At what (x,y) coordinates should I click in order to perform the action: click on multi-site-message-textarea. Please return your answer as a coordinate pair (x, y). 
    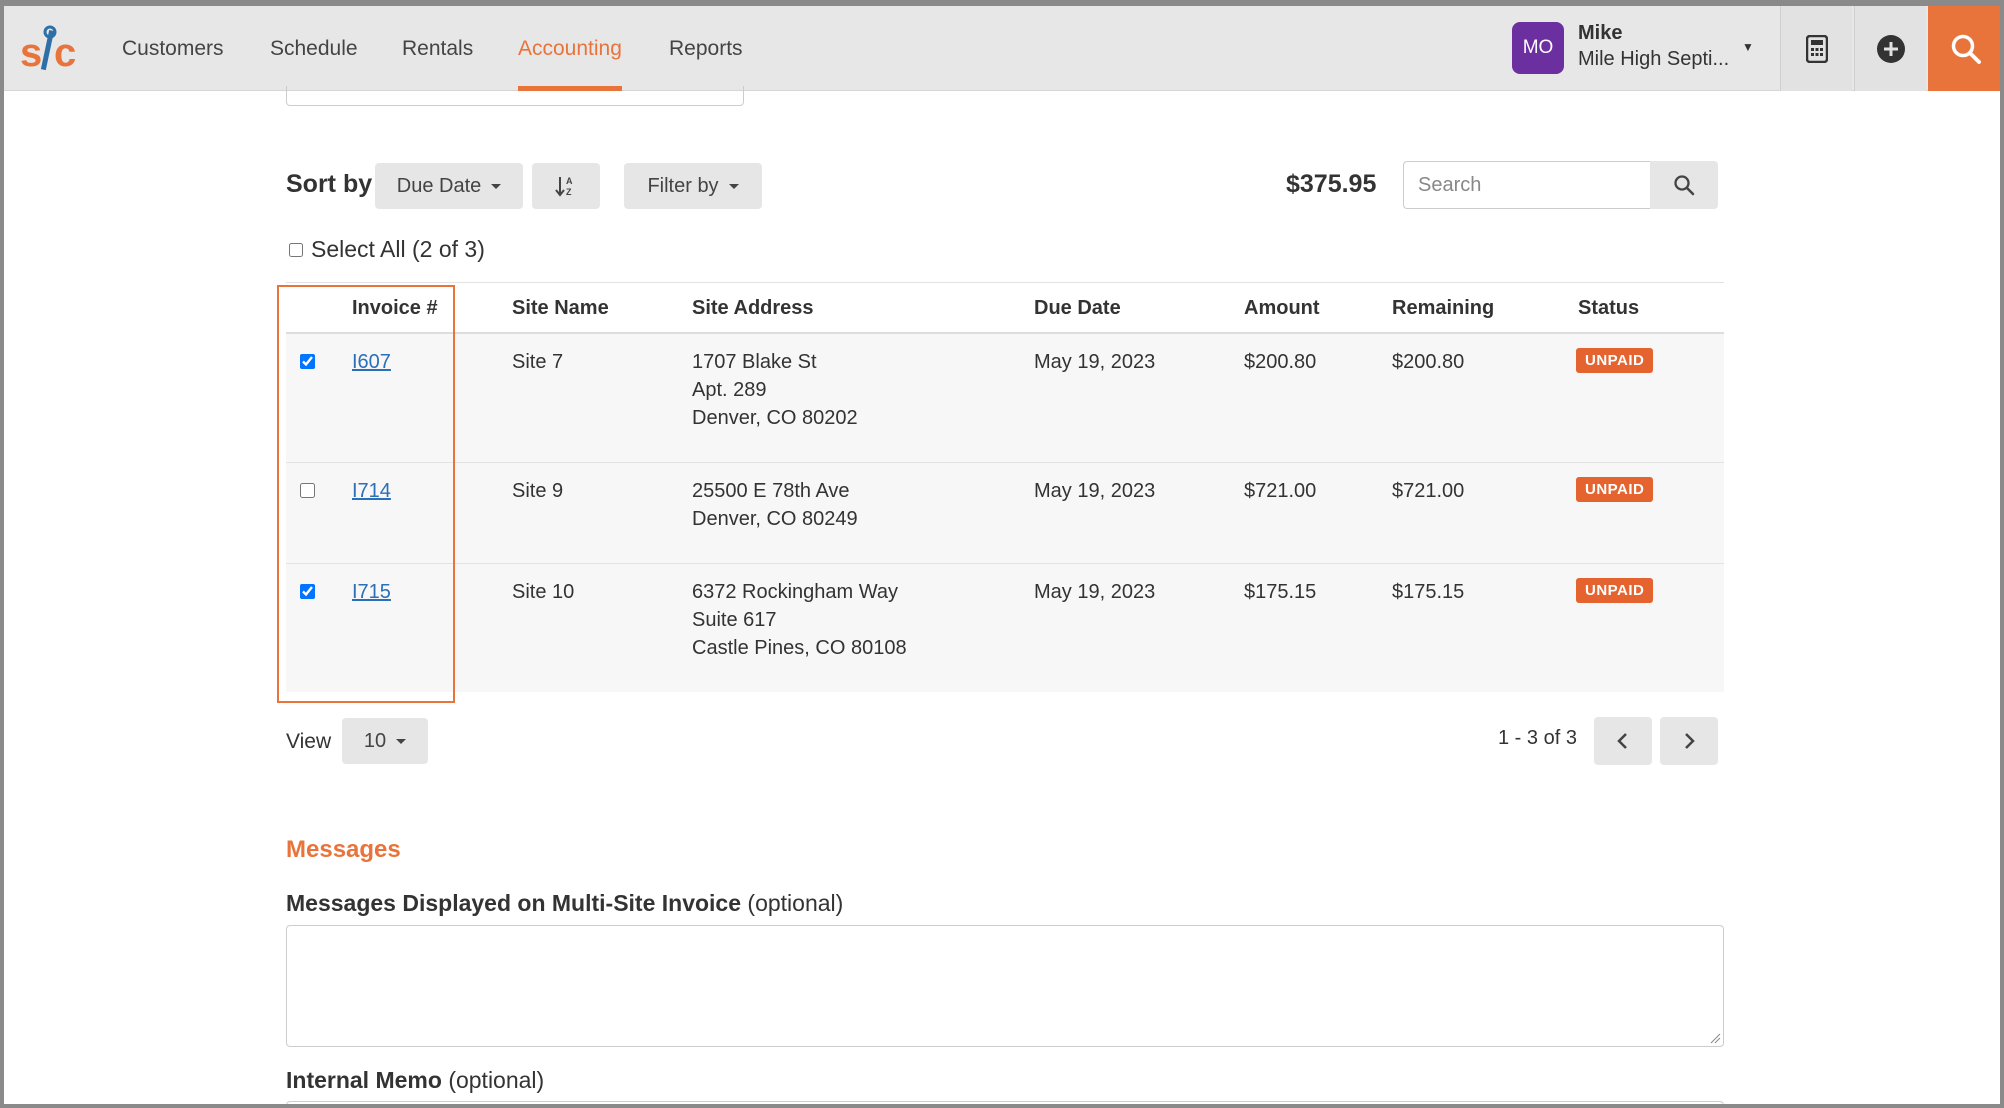
    Looking at the image, I should click on (1005, 986).